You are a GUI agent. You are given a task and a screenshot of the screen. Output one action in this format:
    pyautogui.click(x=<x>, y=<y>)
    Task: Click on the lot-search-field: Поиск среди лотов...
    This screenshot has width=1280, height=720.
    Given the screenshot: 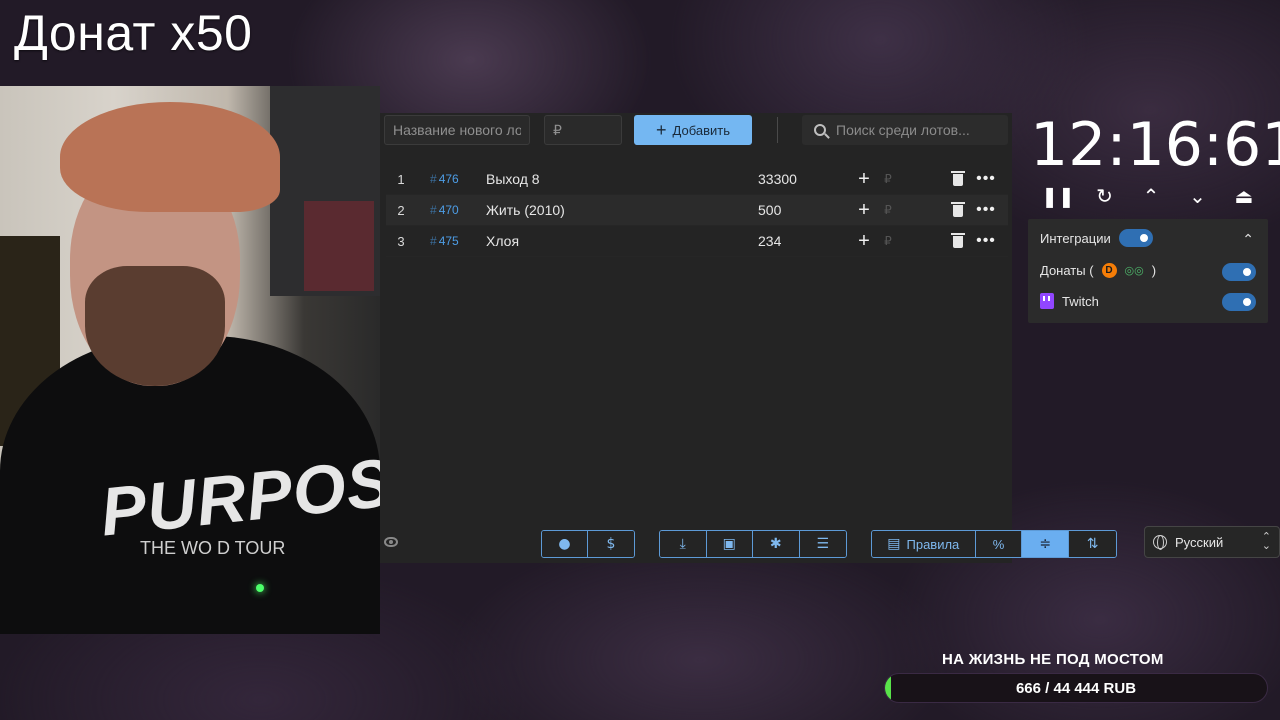 What is the action you would take?
    pyautogui.click(x=905, y=130)
    